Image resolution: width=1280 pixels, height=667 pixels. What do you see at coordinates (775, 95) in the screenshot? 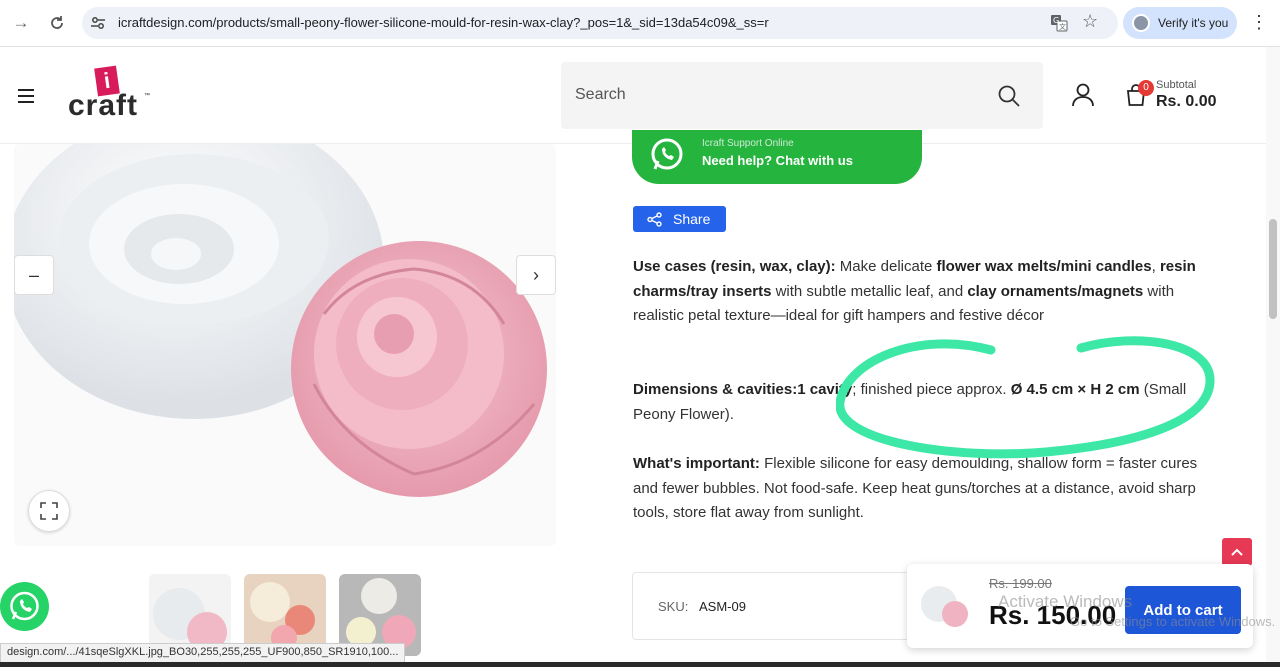
I see `search-input` at bounding box center [775, 95].